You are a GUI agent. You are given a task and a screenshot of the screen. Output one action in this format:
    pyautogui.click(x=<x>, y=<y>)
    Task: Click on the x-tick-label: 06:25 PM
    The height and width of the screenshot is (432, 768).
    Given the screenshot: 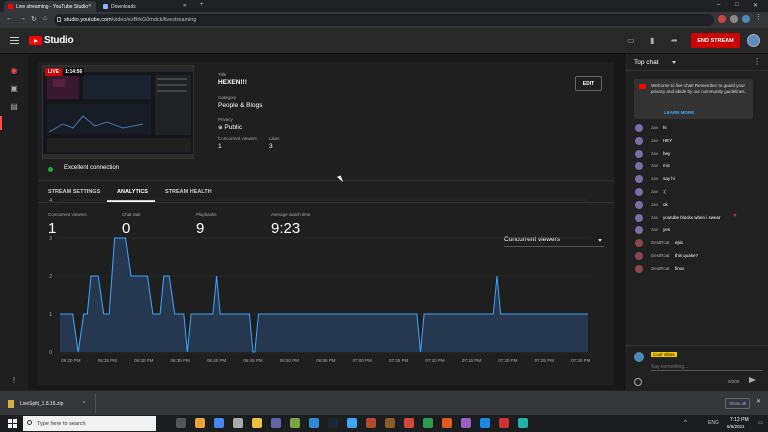 What is the action you would take?
    pyautogui.click(x=108, y=360)
    